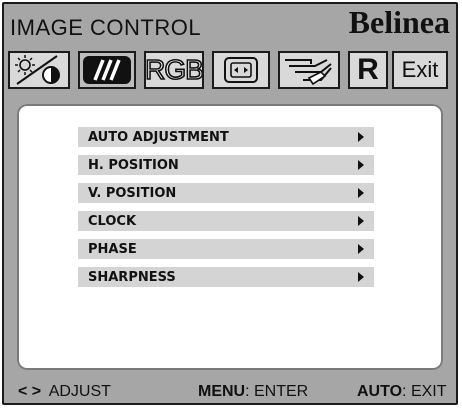  I want to click on tab-reset: R, so click(368, 70).